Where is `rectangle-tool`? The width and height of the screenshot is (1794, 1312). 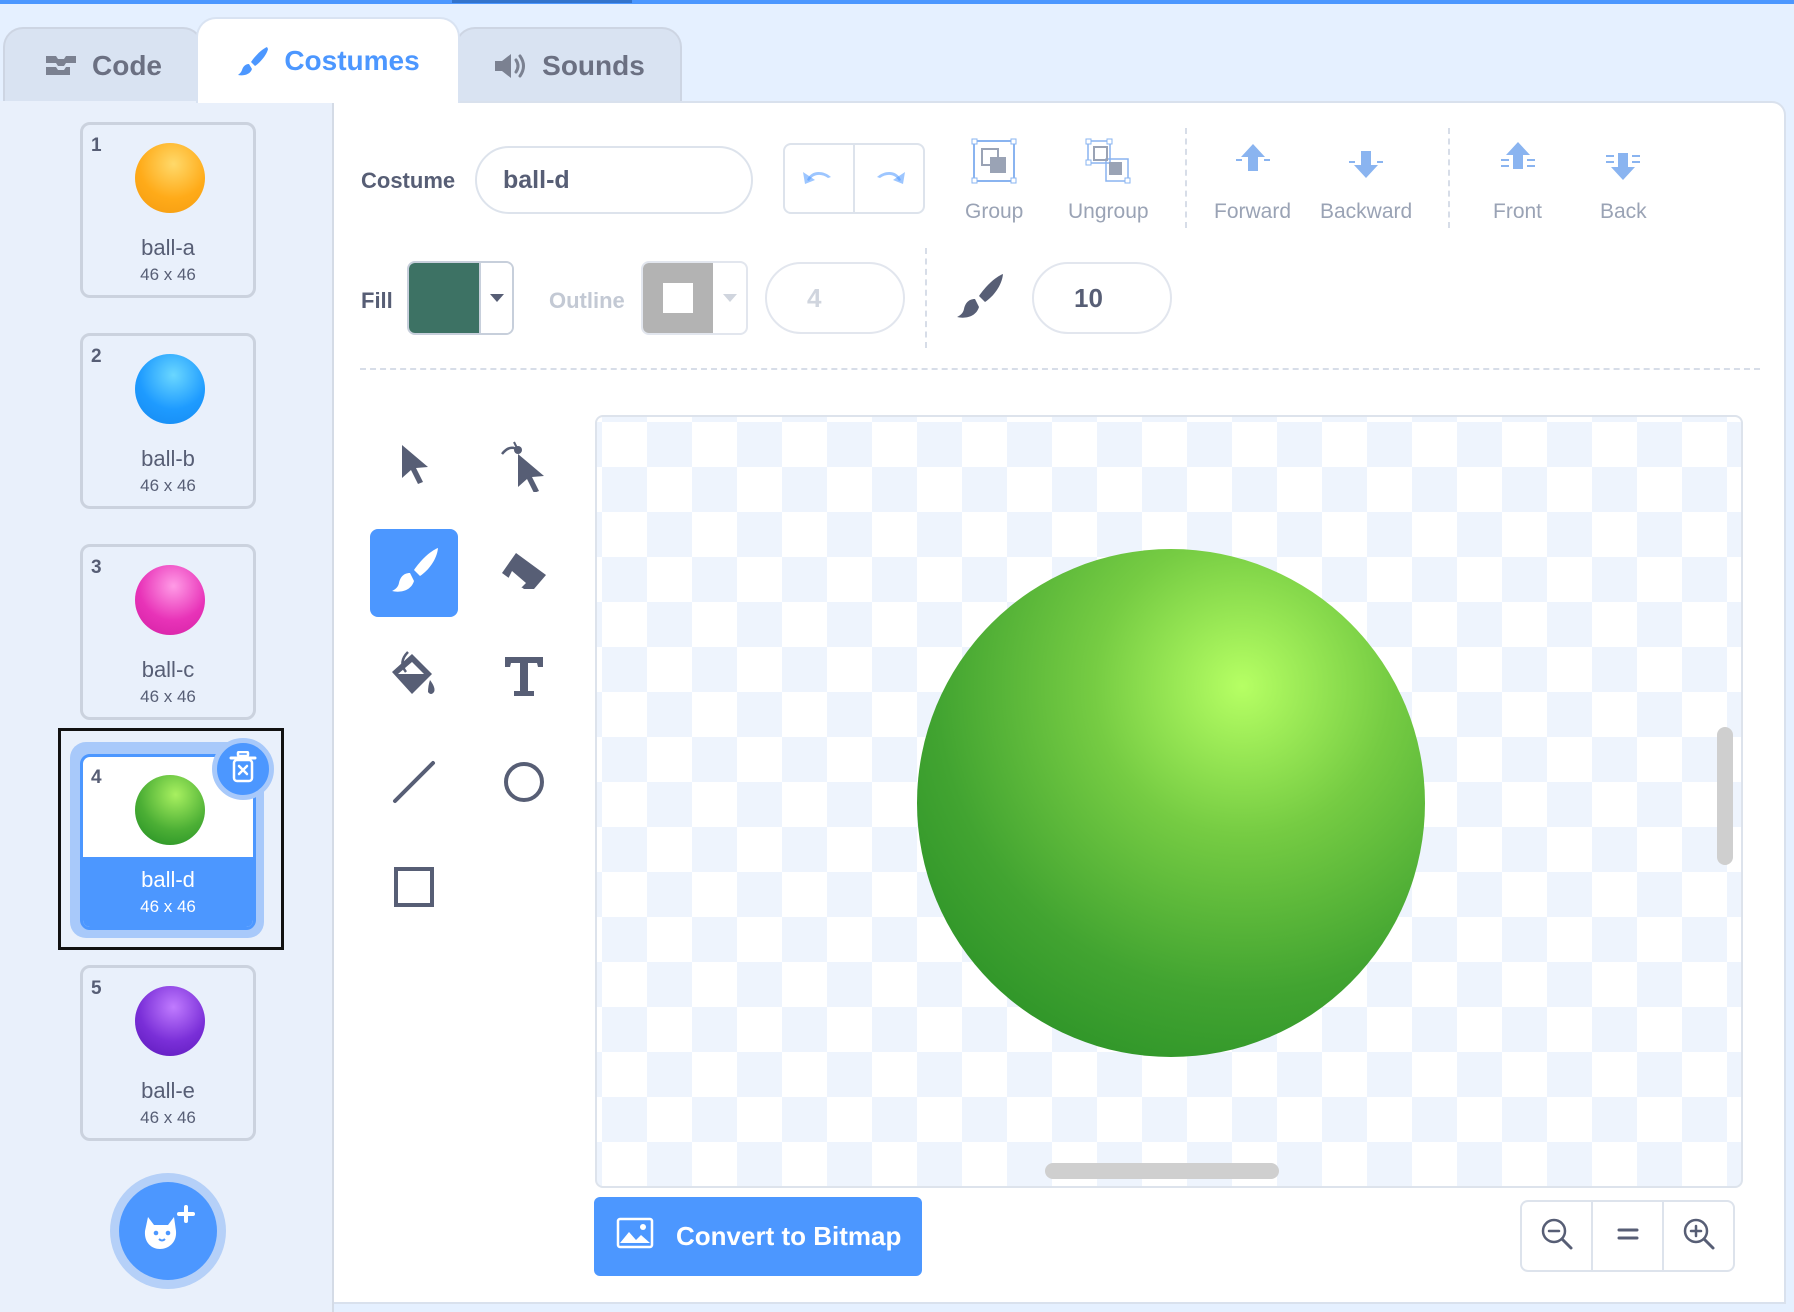 rectangle-tool is located at coordinates (414, 889).